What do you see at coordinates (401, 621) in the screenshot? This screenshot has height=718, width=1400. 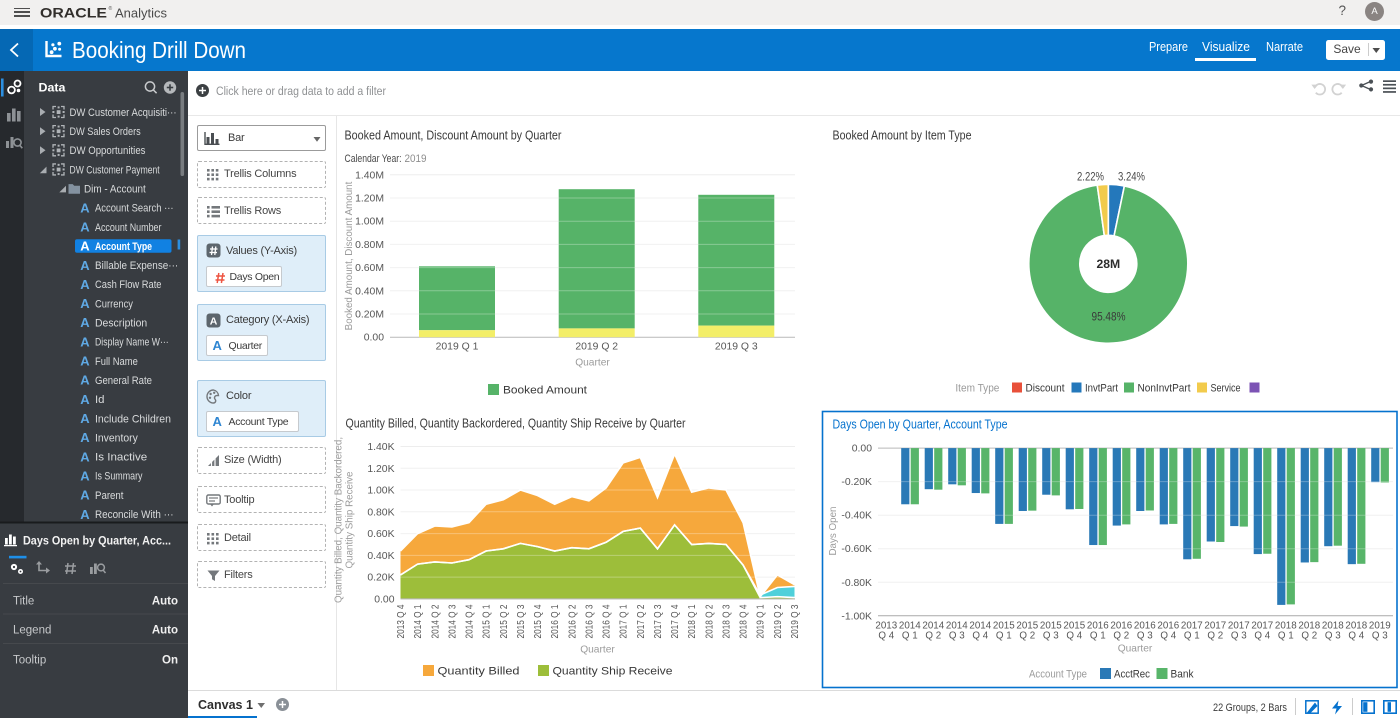 I see `svg-text: 2013 Q 4` at bounding box center [401, 621].